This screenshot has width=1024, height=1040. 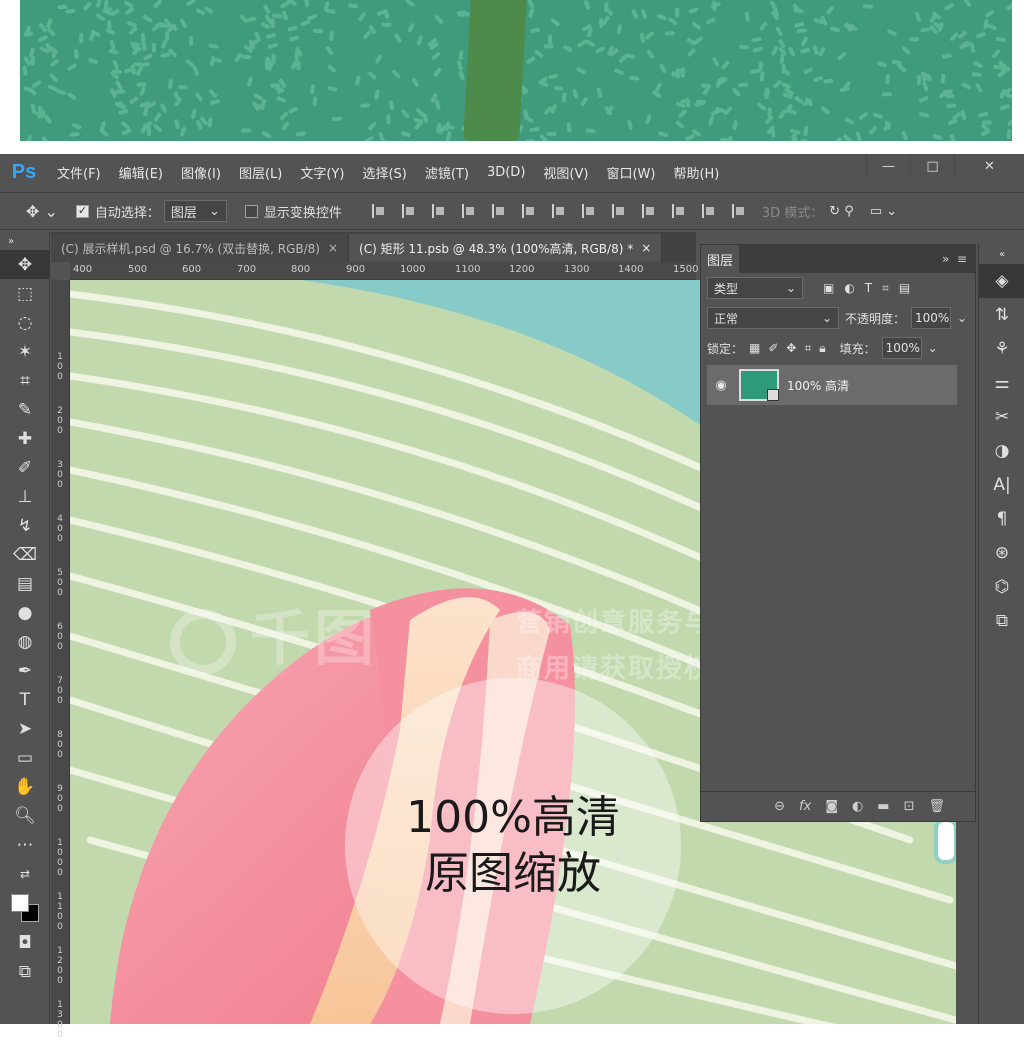 What do you see at coordinates (25, 641) in the screenshot?
I see `dodge-tool: ◍` at bounding box center [25, 641].